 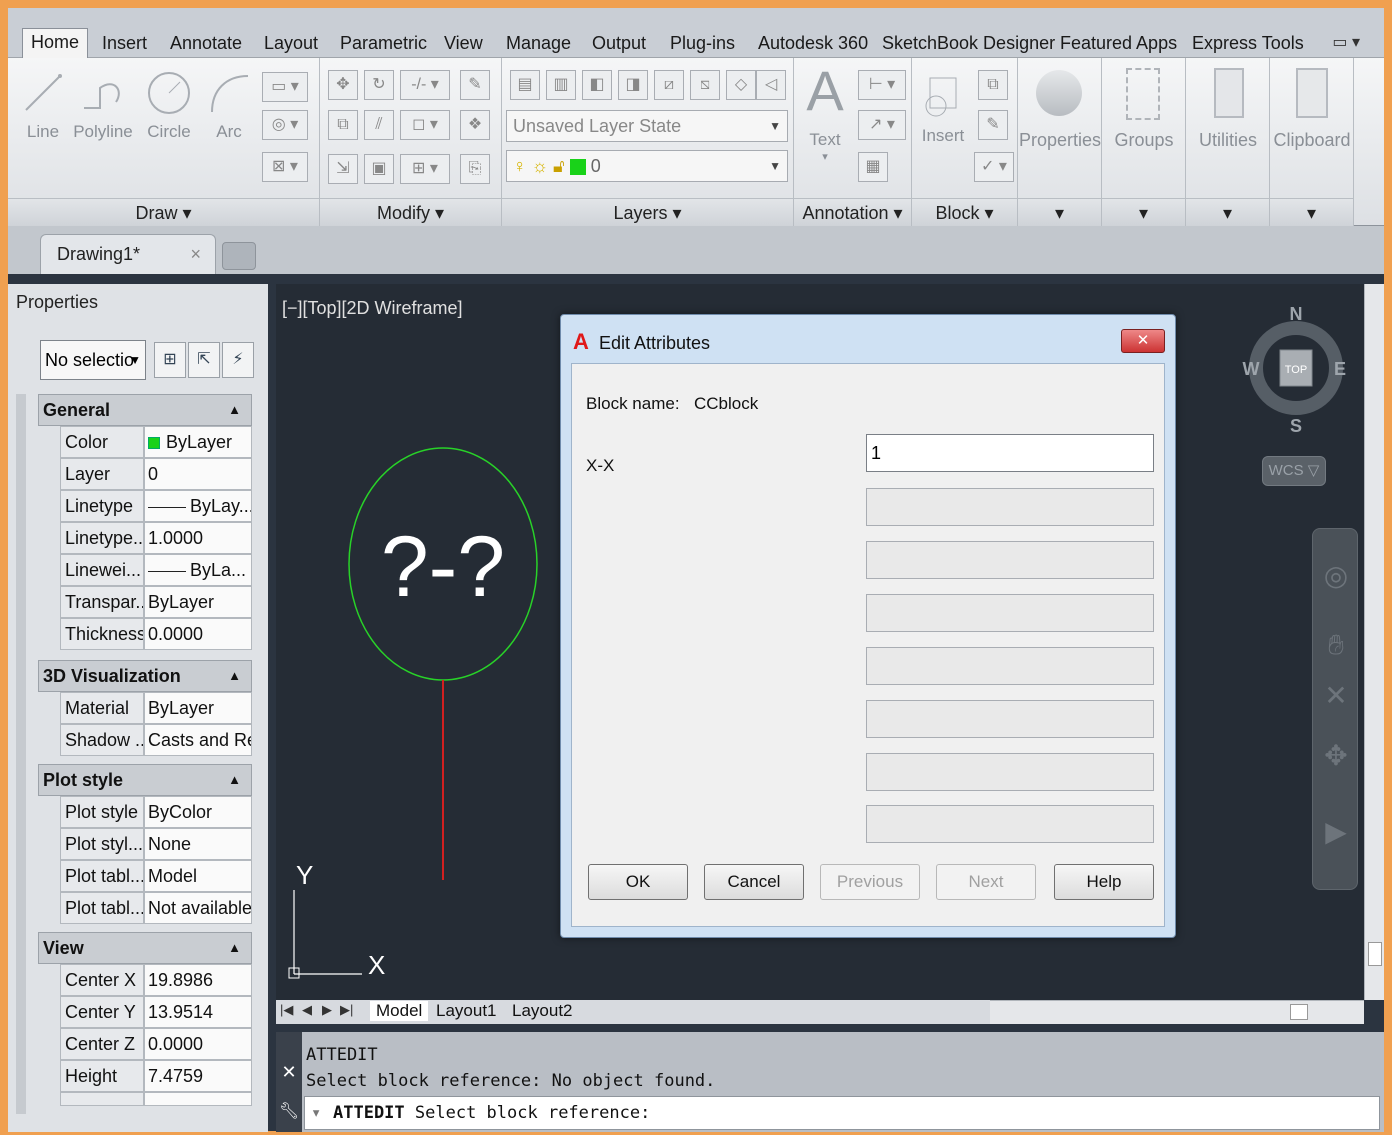 I want to click on vertical-scrollbar, so click(x=1374, y=642).